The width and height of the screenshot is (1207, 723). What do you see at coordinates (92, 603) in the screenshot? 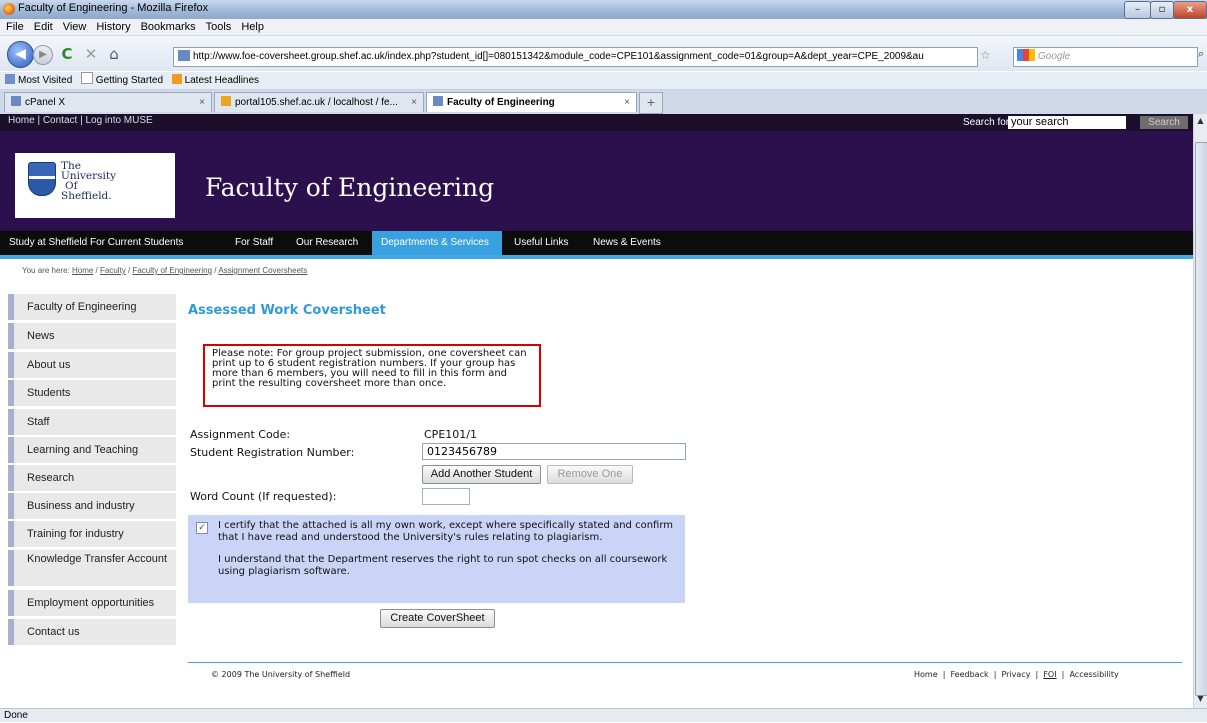
I see `sidebar-item-employment: Employment opportunities` at bounding box center [92, 603].